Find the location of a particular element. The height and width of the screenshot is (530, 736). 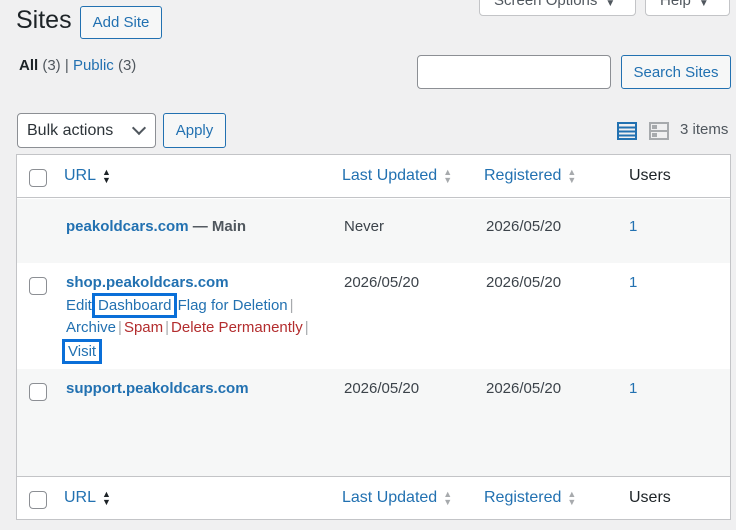

chevron-down-icon is located at coordinates (139, 128).